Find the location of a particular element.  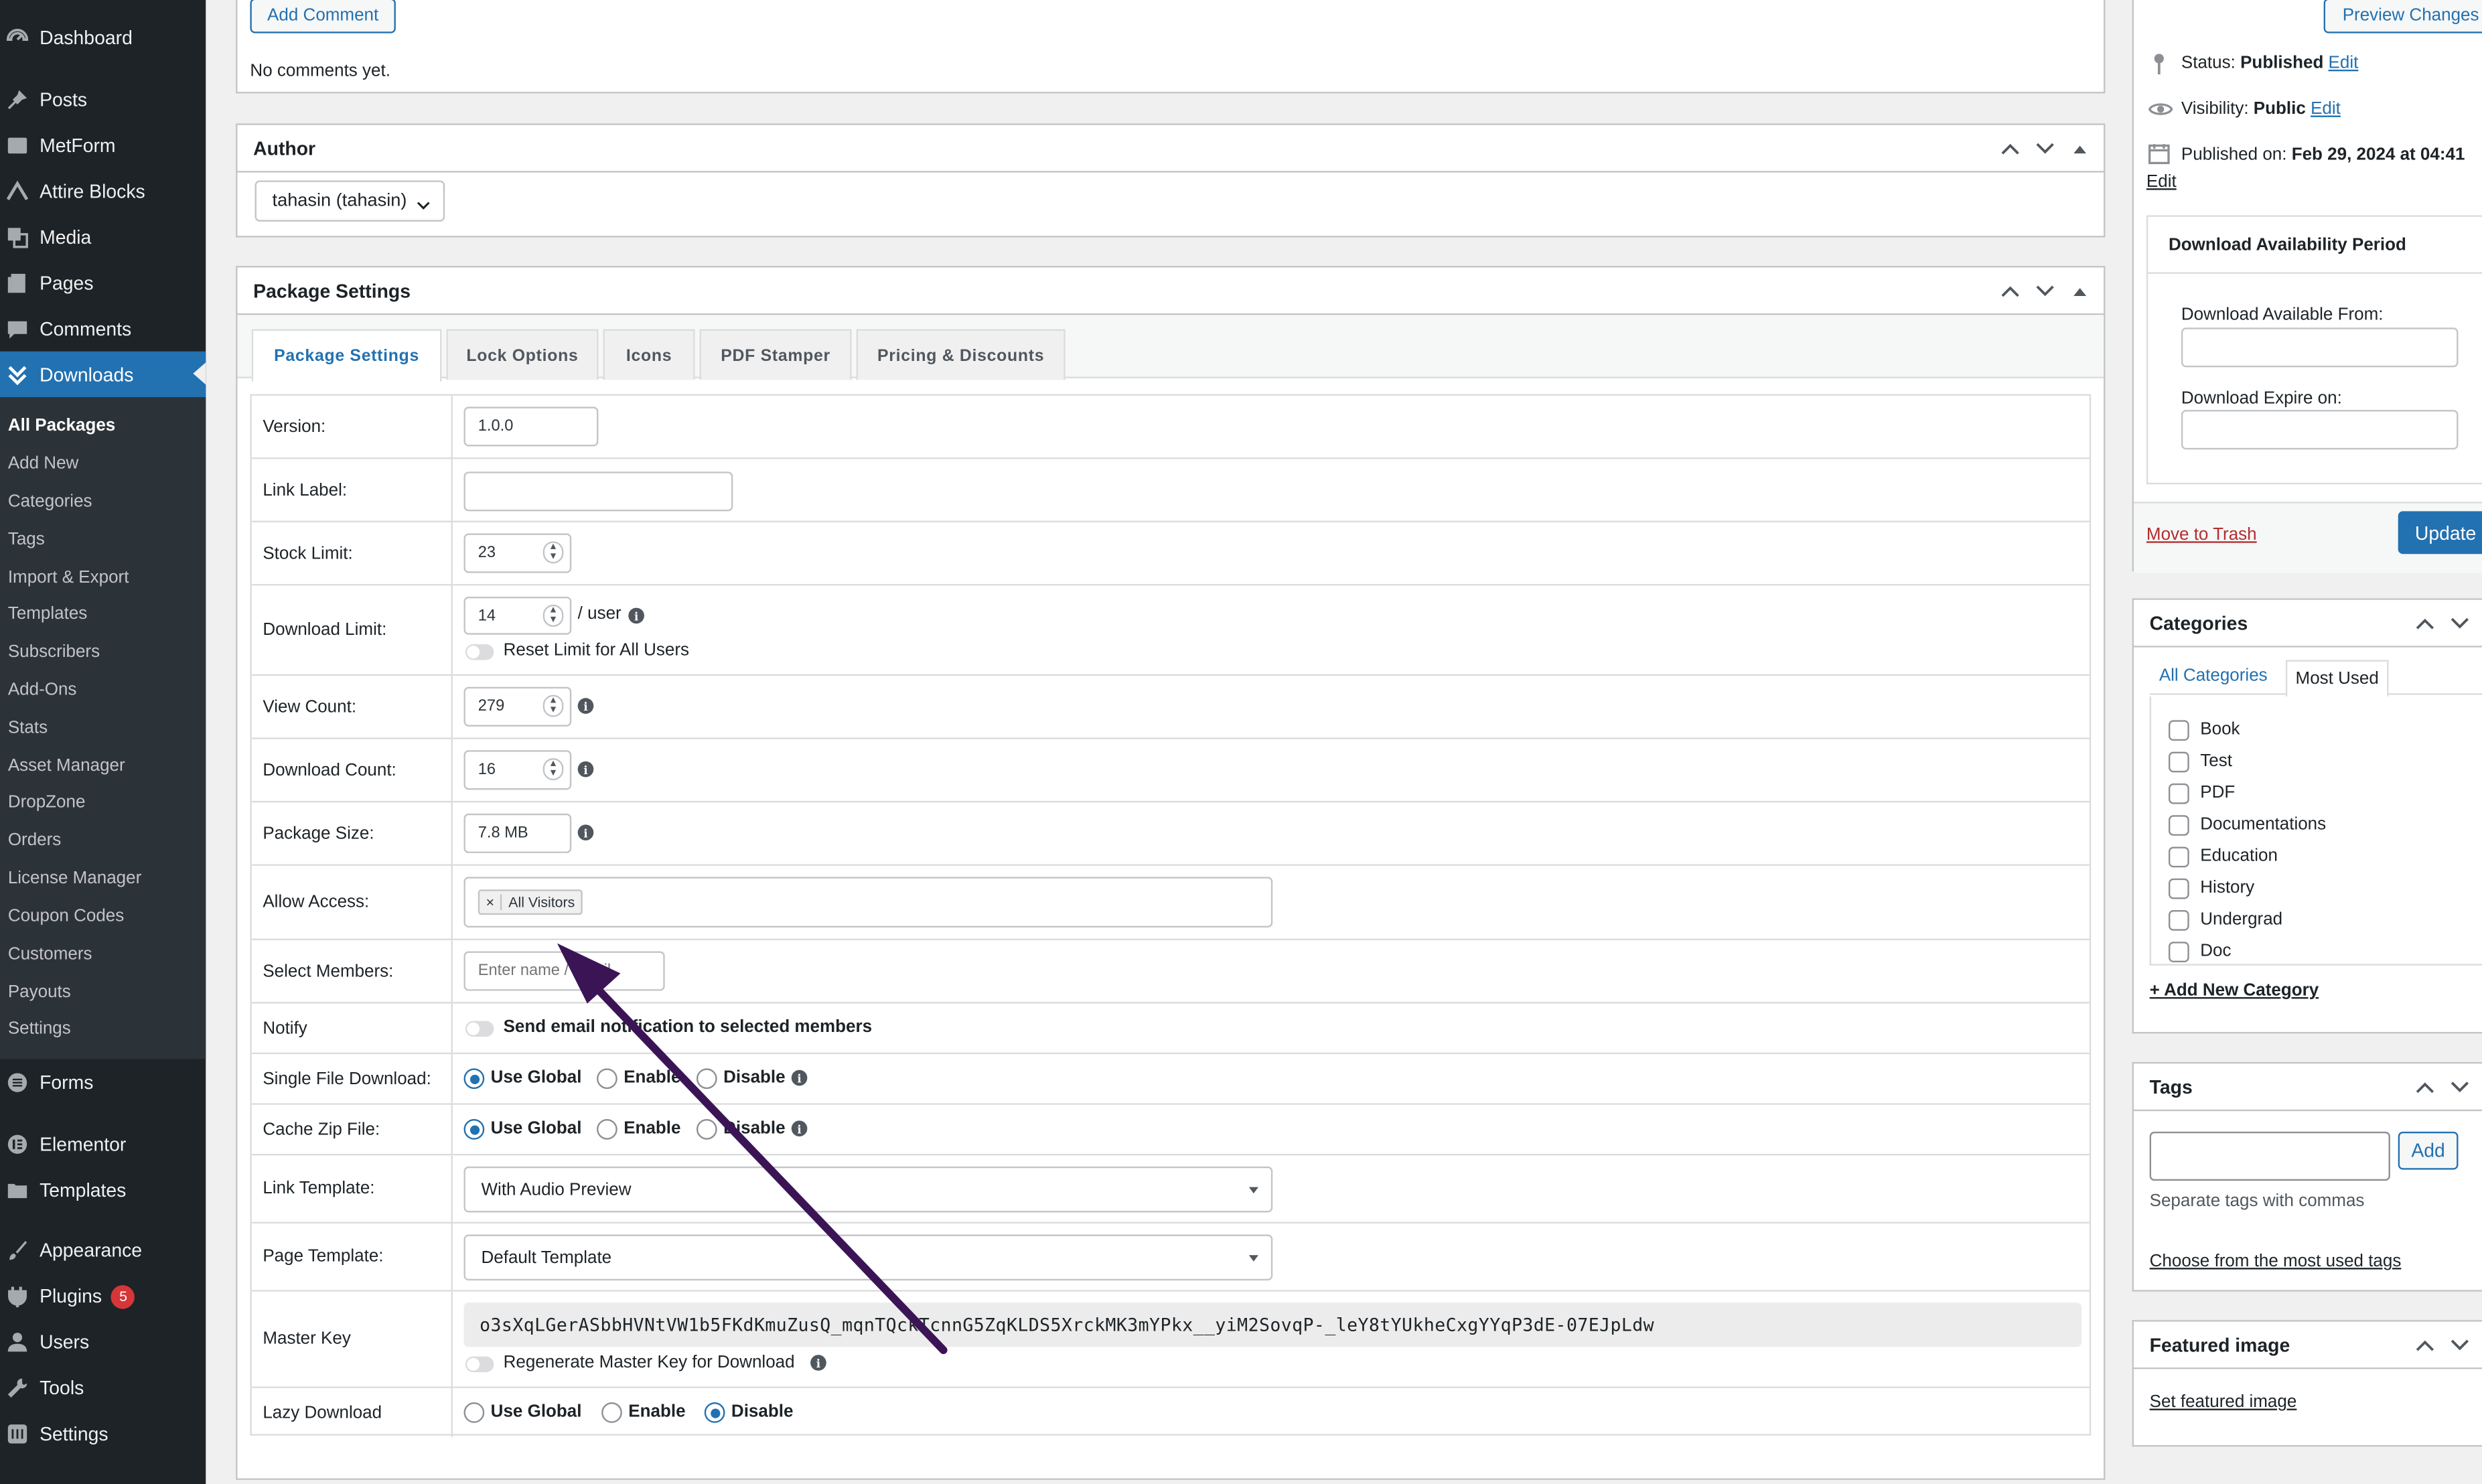

submenu-import-export: Import & Export is located at coordinates (68, 577).